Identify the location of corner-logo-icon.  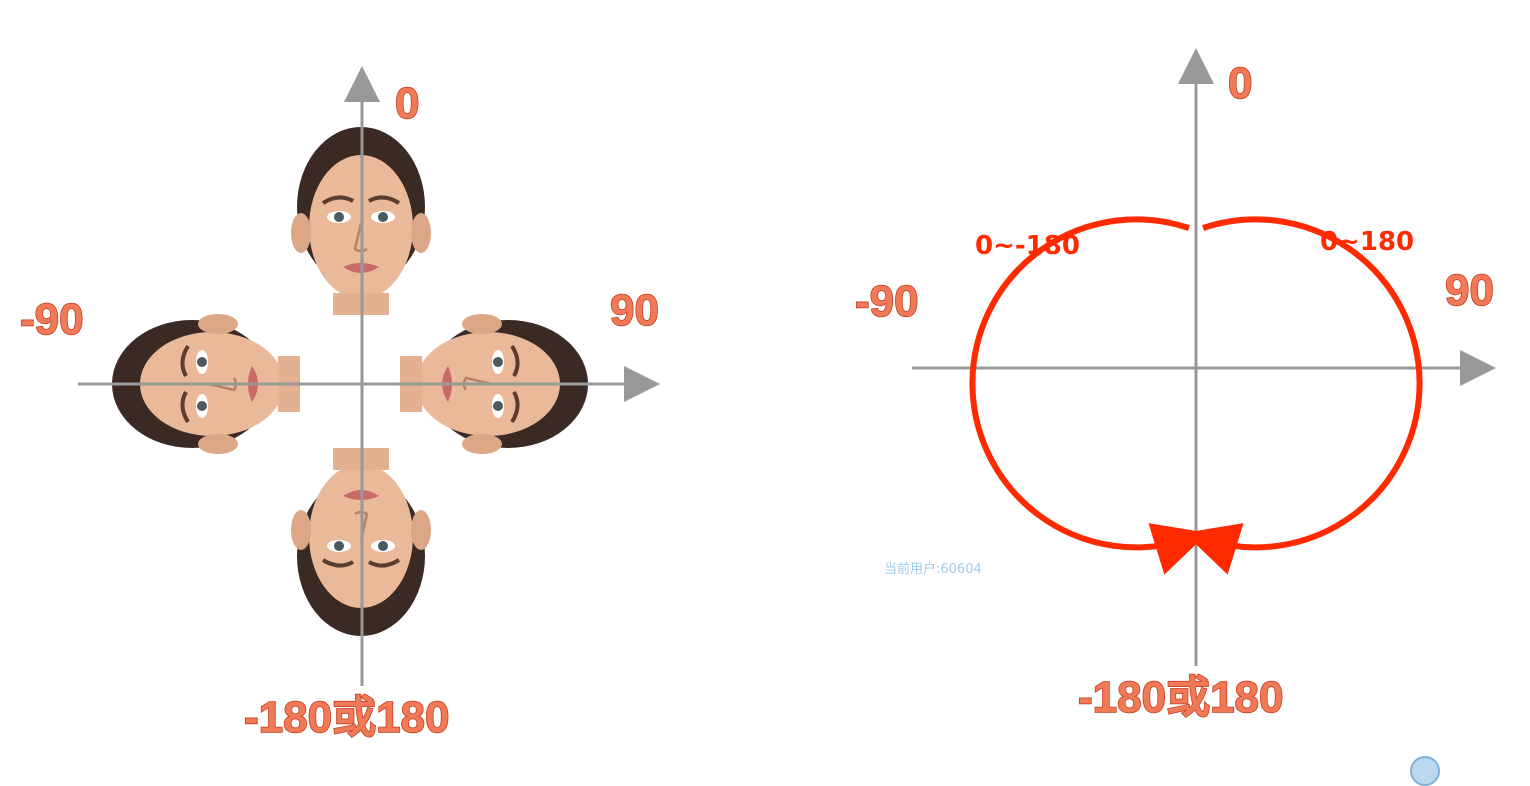
(1425, 771).